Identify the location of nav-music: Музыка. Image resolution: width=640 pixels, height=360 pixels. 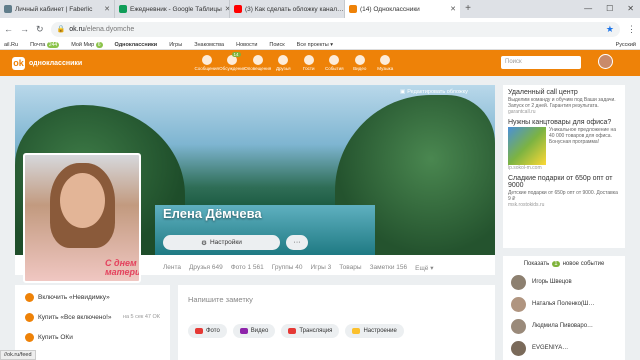
(386, 63).